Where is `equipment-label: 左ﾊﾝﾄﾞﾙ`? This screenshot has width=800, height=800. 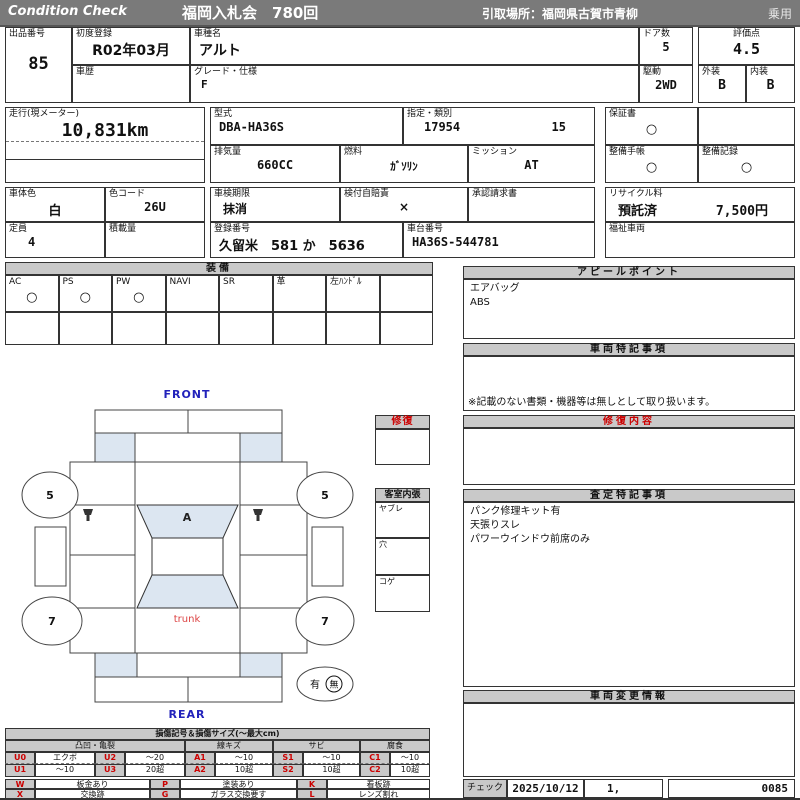
equipment-label: 左ﾊﾝﾄﾞﾙ is located at coordinates (346, 282).